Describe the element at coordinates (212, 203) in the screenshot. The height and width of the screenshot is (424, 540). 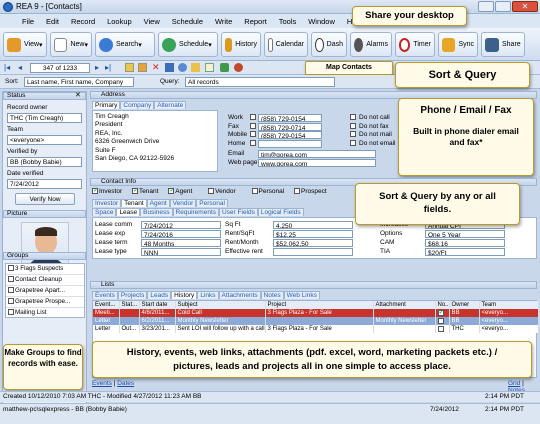
I see `tab-personal: Personal` at that location.